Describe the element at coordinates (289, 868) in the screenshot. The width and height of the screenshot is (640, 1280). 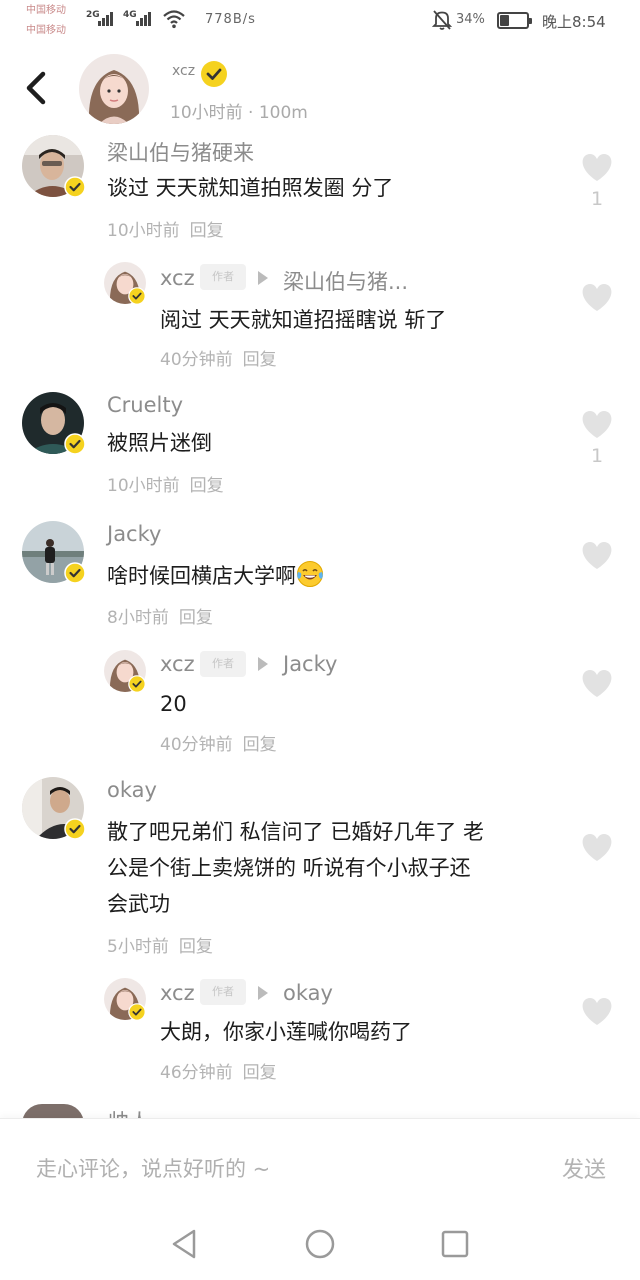
I see `comment-text-line: 公是个街上卖烧饼的 听说有个小叔子还` at that location.